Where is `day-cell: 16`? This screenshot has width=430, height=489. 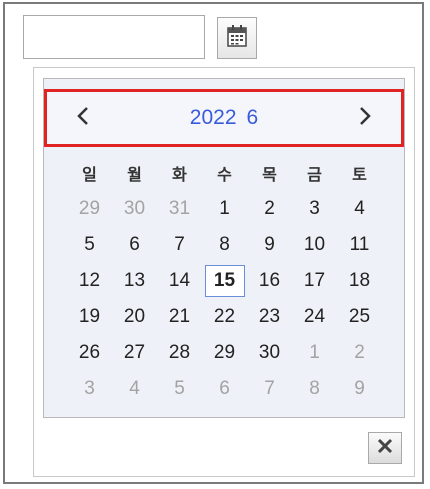 day-cell: 16 is located at coordinates (269, 281).